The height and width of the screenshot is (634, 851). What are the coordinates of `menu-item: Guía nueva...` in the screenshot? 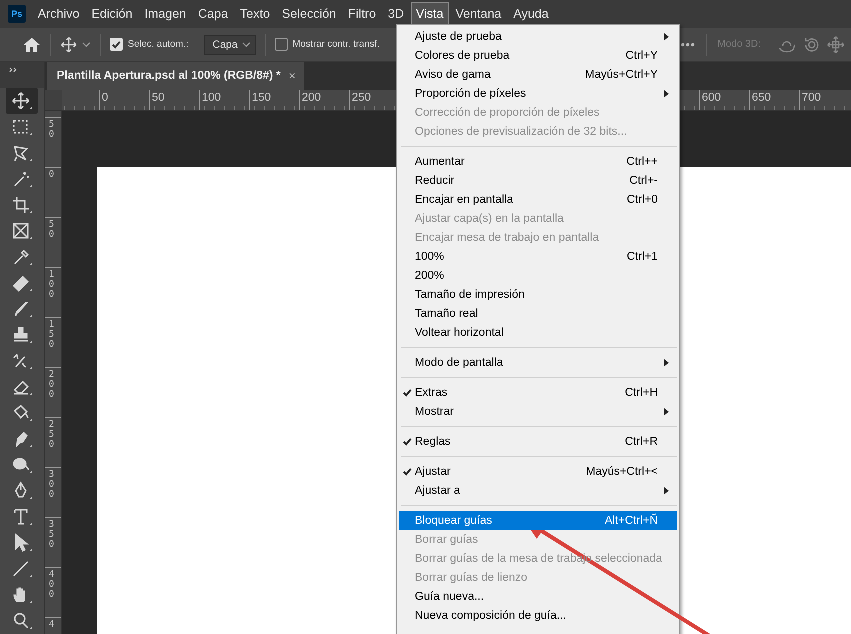 It's located at (538, 596).